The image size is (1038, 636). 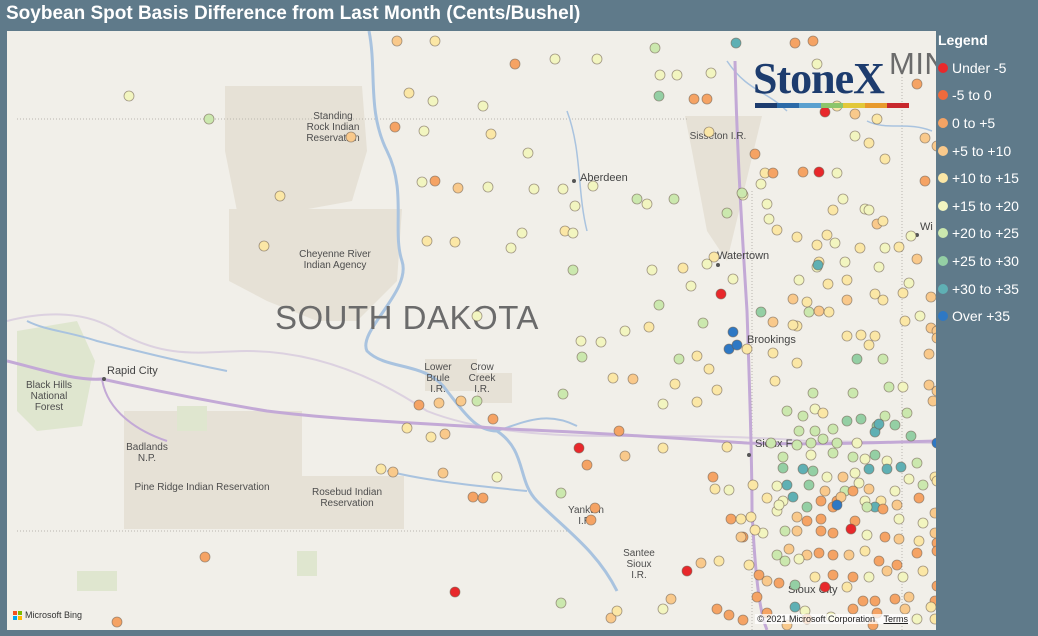 I want to click on legend-item: +15 to +20, so click(x=988, y=206).